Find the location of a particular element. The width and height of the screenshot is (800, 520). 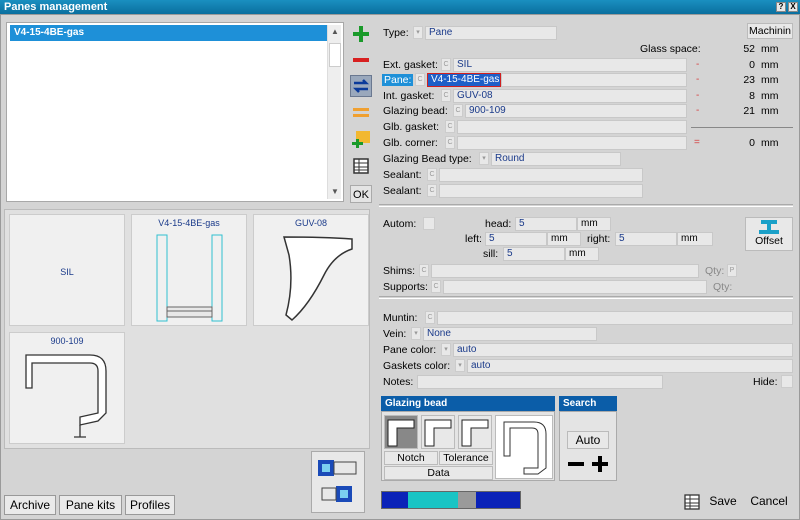

scroll-down-icon: ▼ is located at coordinates (335, 192).